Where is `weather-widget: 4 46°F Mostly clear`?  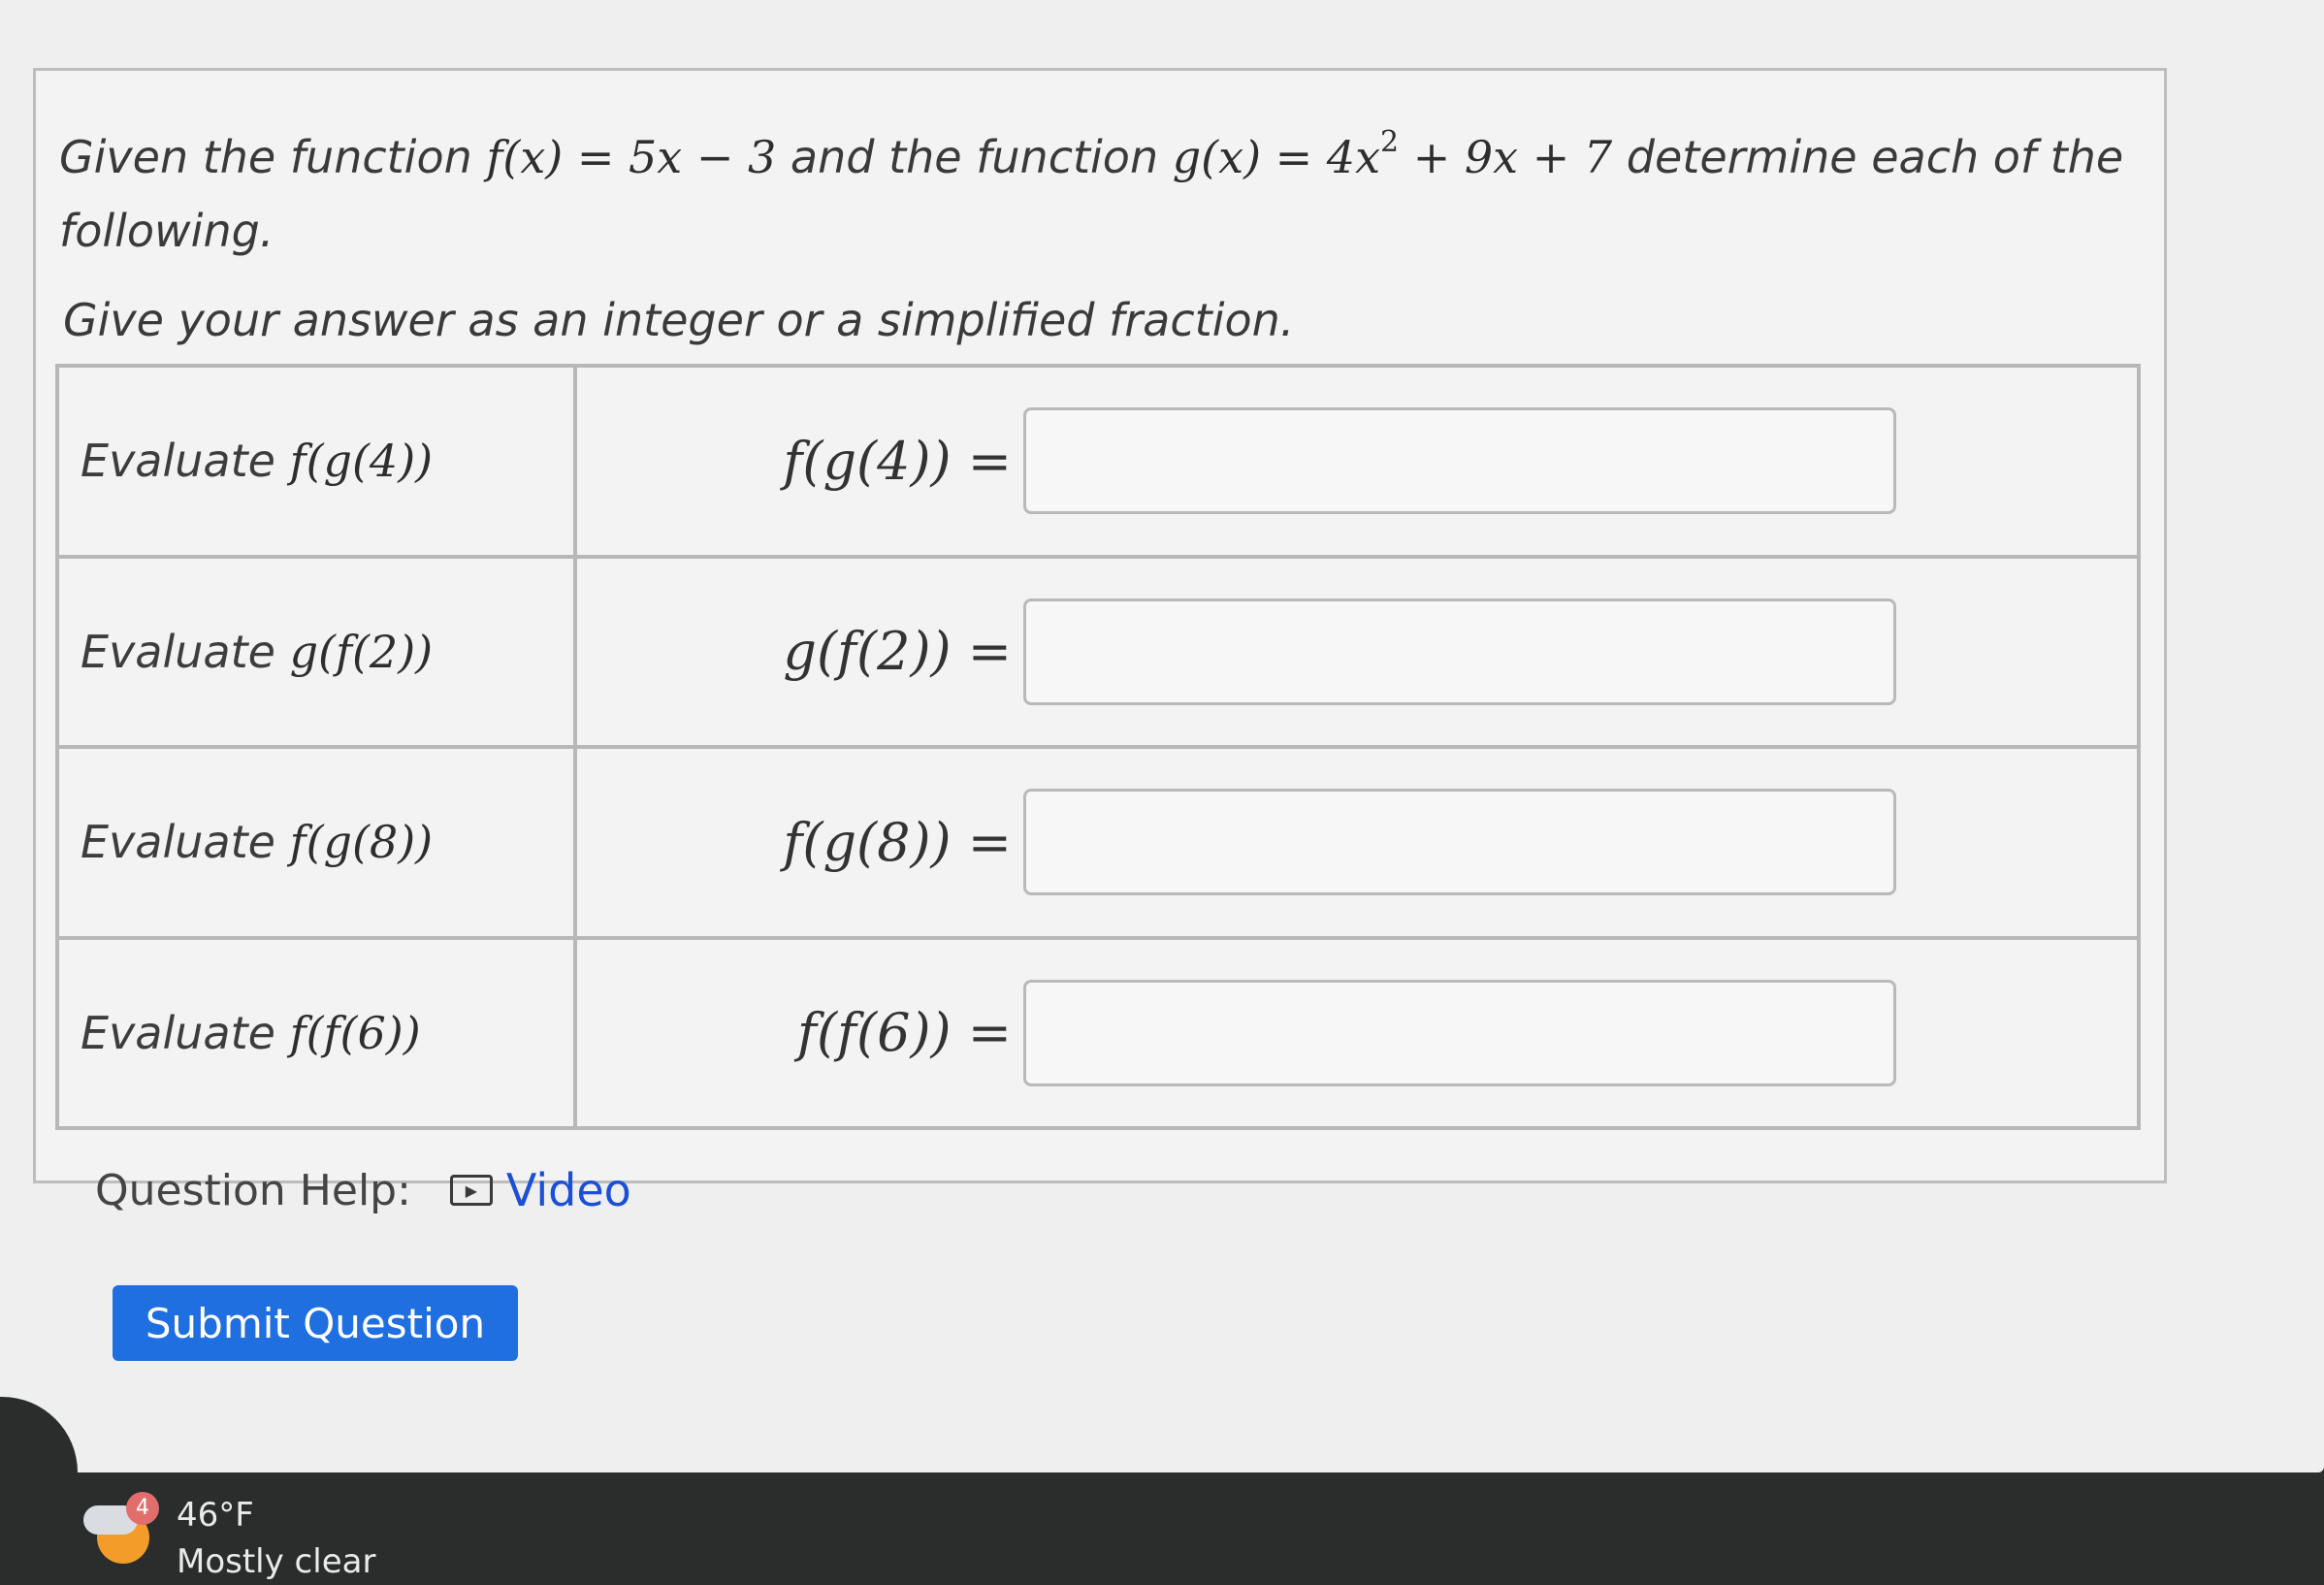
weather-widget: 4 46°F Mostly clear is located at coordinates (229, 1538).